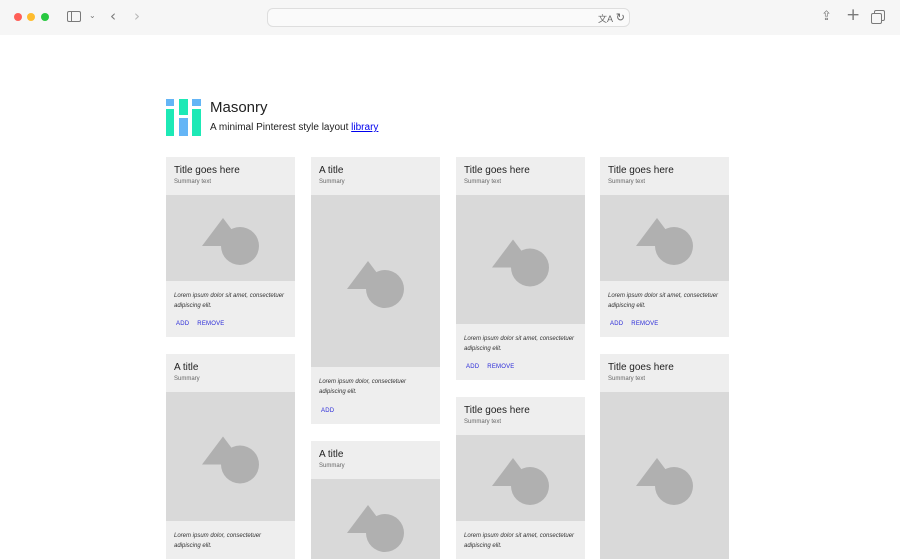 The height and width of the screenshot is (559, 900). I want to click on subtitle-text: A minimal Pinterest style layout, so click(281, 127).